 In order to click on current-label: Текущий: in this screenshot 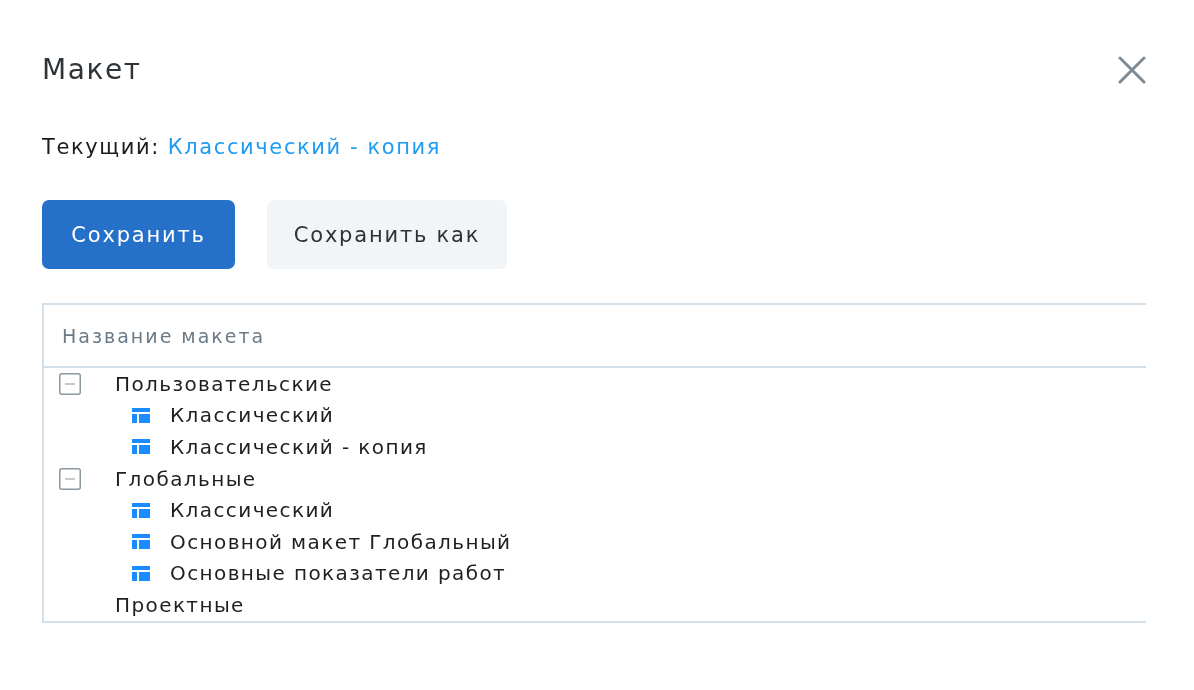, I will do `click(101, 147)`.